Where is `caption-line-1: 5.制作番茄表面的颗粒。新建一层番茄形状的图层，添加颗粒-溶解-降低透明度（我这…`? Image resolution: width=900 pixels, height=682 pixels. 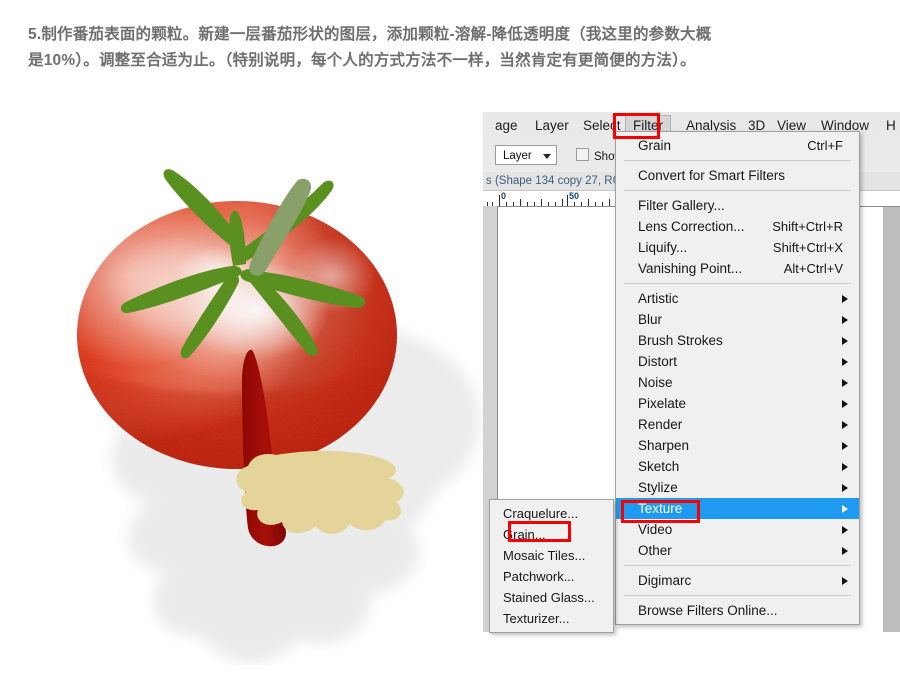
caption-line-1: 5.制作番茄表面的颗粒。新建一层番茄形状的图层，添加颗粒-溶解-降低透明度（我这… is located at coordinates (370, 34).